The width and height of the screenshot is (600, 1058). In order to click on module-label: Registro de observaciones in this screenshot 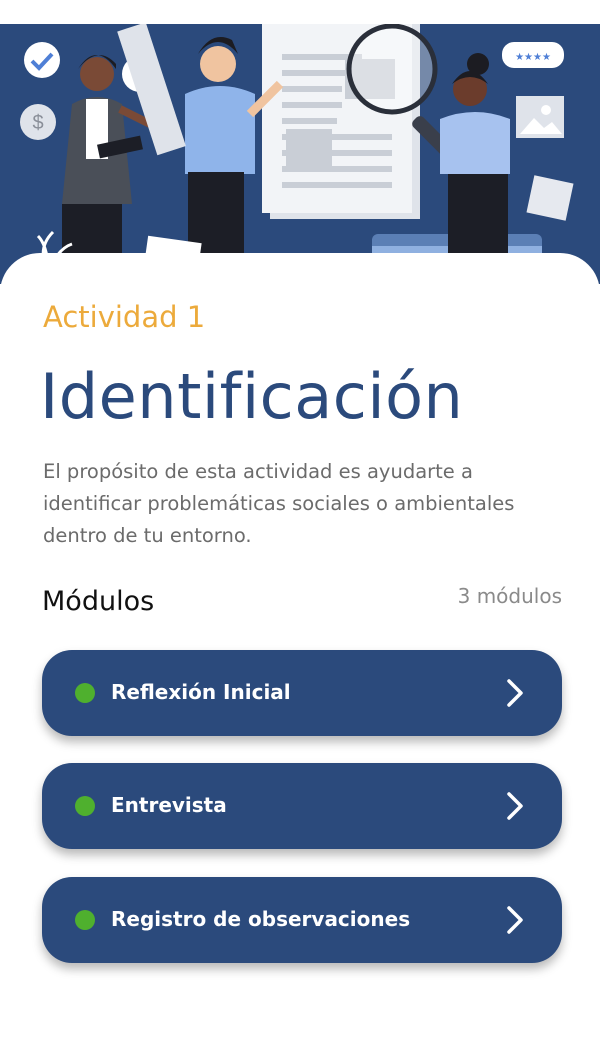, I will do `click(261, 919)`.